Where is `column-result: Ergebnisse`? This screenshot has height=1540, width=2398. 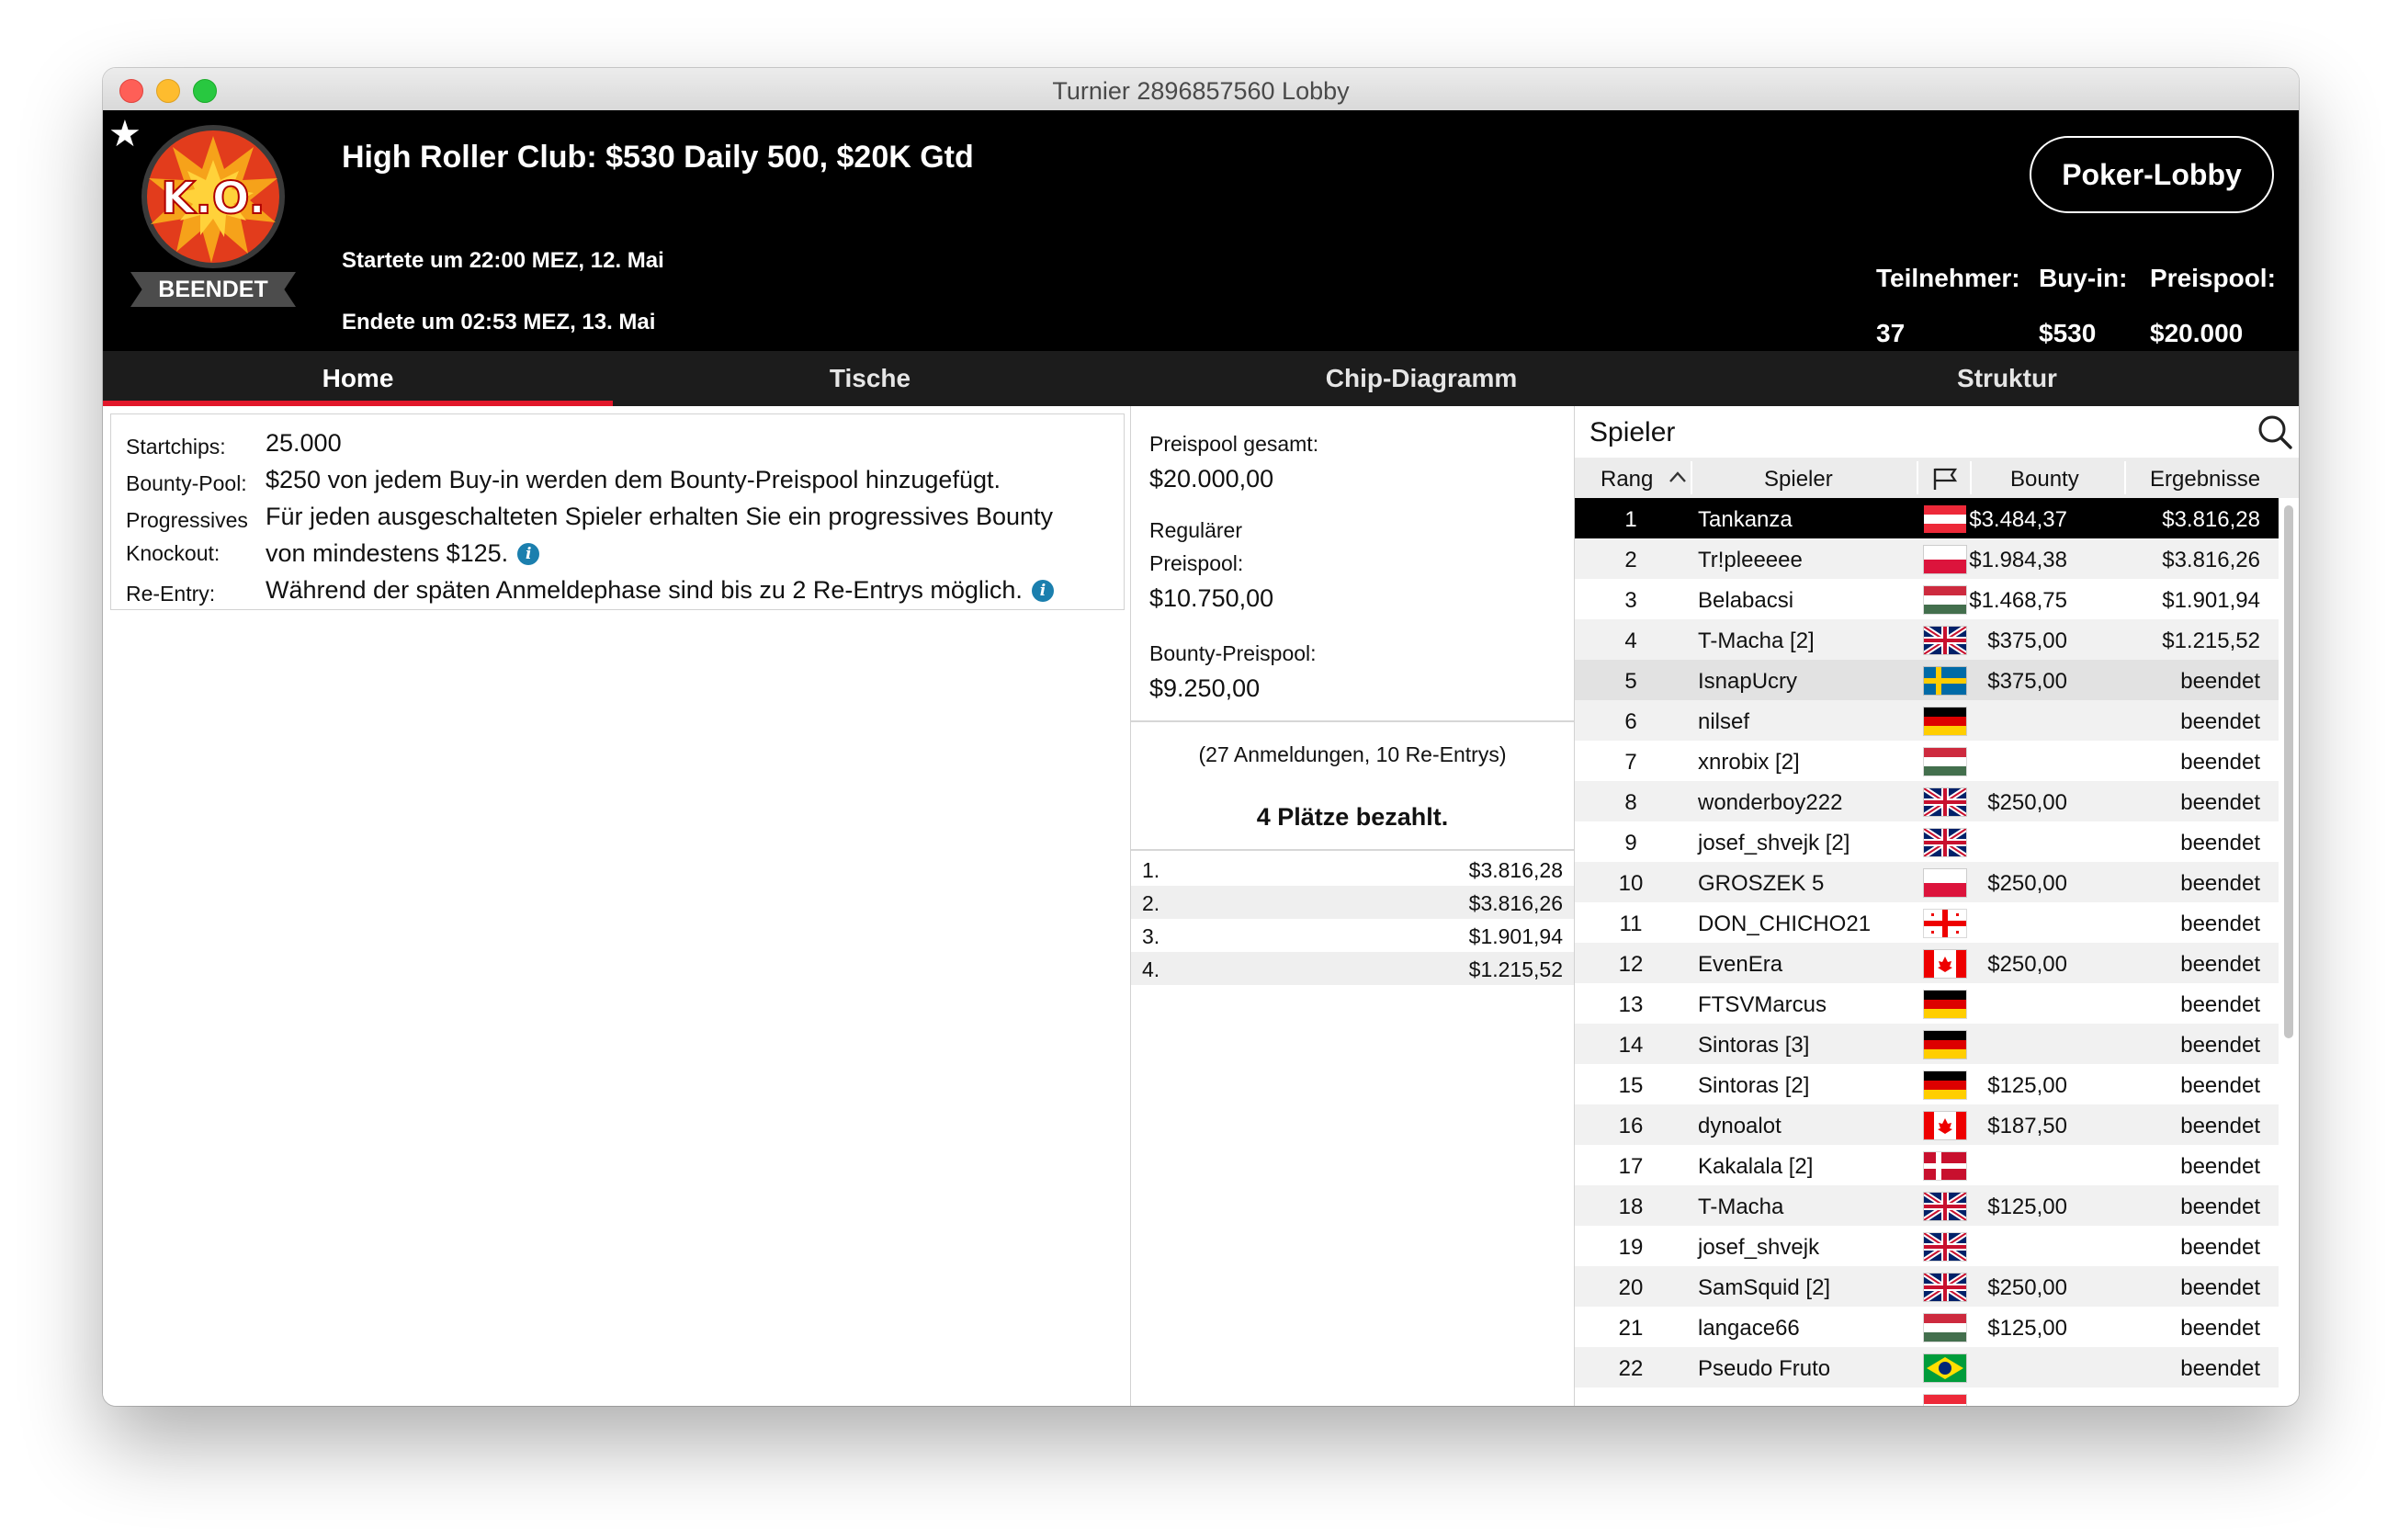
column-result: Ergebnisse is located at coordinates (2205, 480).